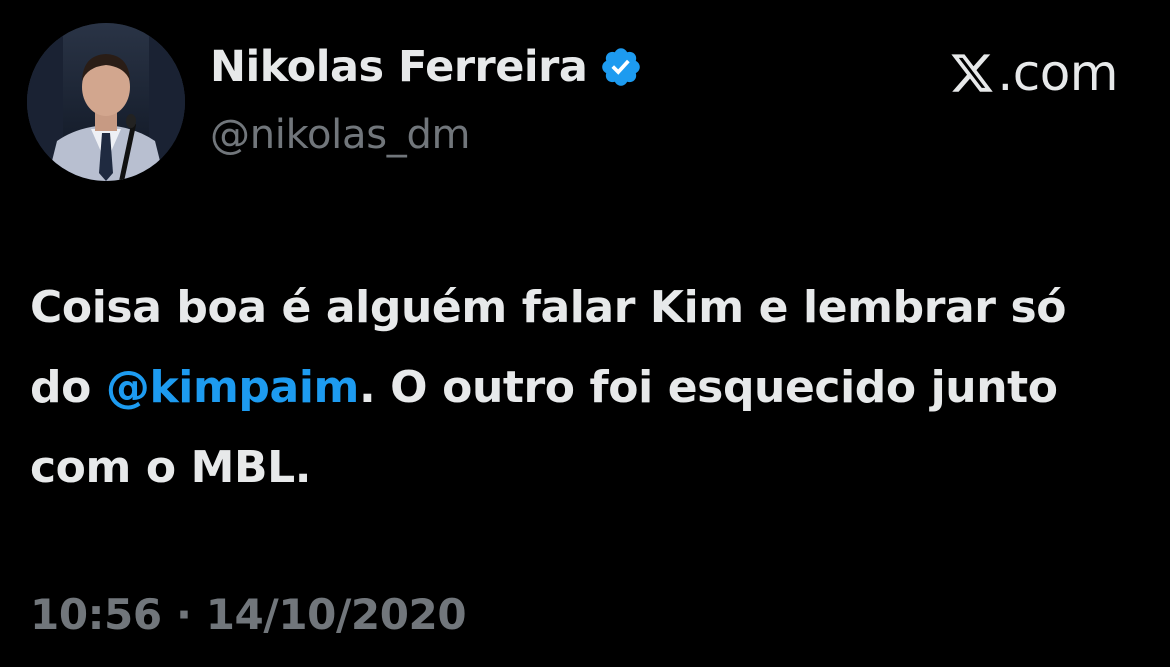 This screenshot has width=1170, height=667. I want to click on brand-label: .com, so click(1057, 73).